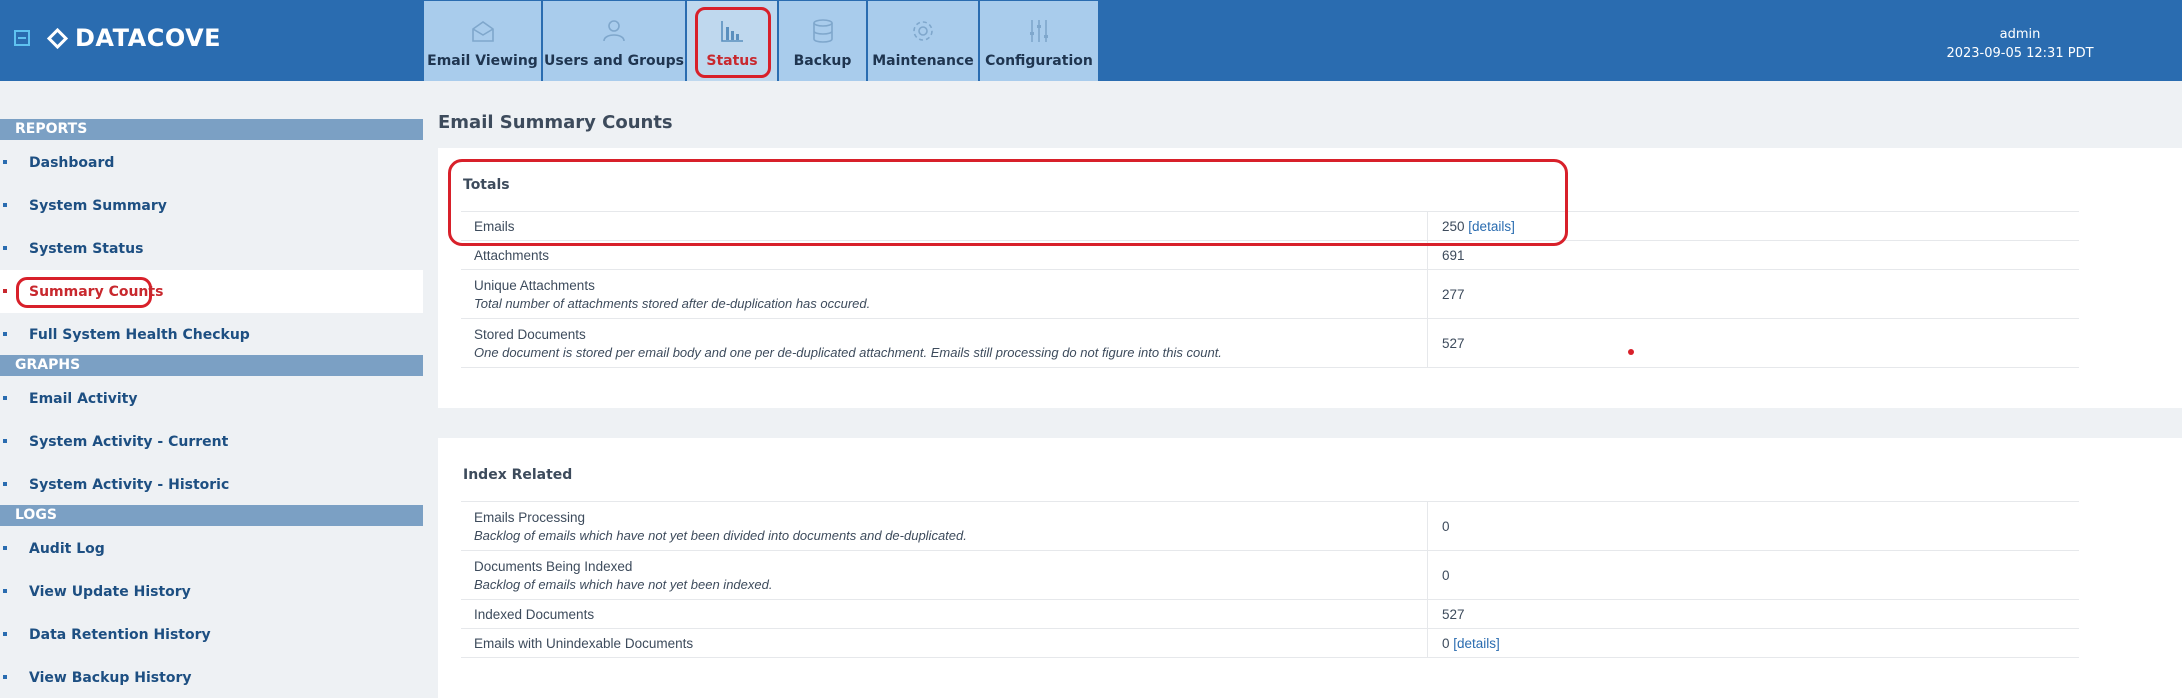 Image resolution: width=2182 pixels, height=698 pixels. Describe the element at coordinates (1008, 202) in the screenshot. I see `highlight-annotation` at that location.